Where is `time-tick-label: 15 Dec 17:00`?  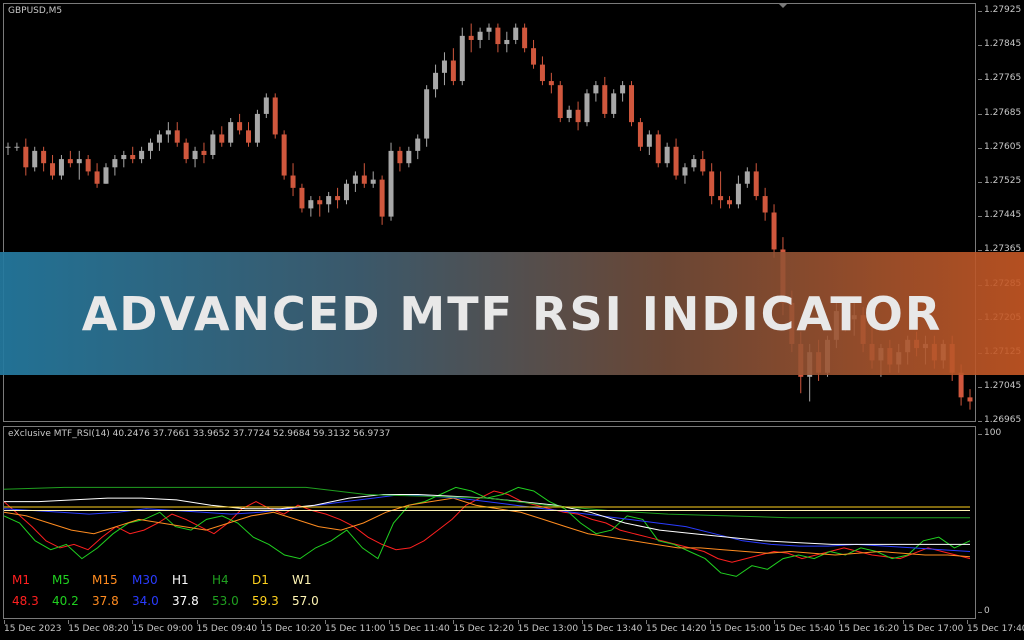
time-tick-label: 15 Dec 17:00 is located at coordinates (933, 627).